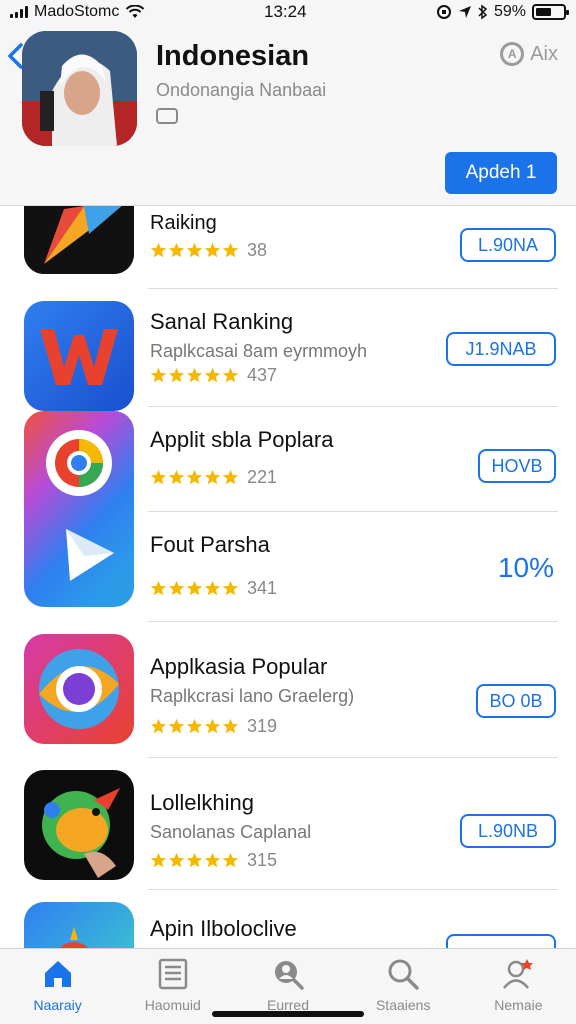  What do you see at coordinates (517, 466) in the screenshot?
I see `get-button: HOVB` at bounding box center [517, 466].